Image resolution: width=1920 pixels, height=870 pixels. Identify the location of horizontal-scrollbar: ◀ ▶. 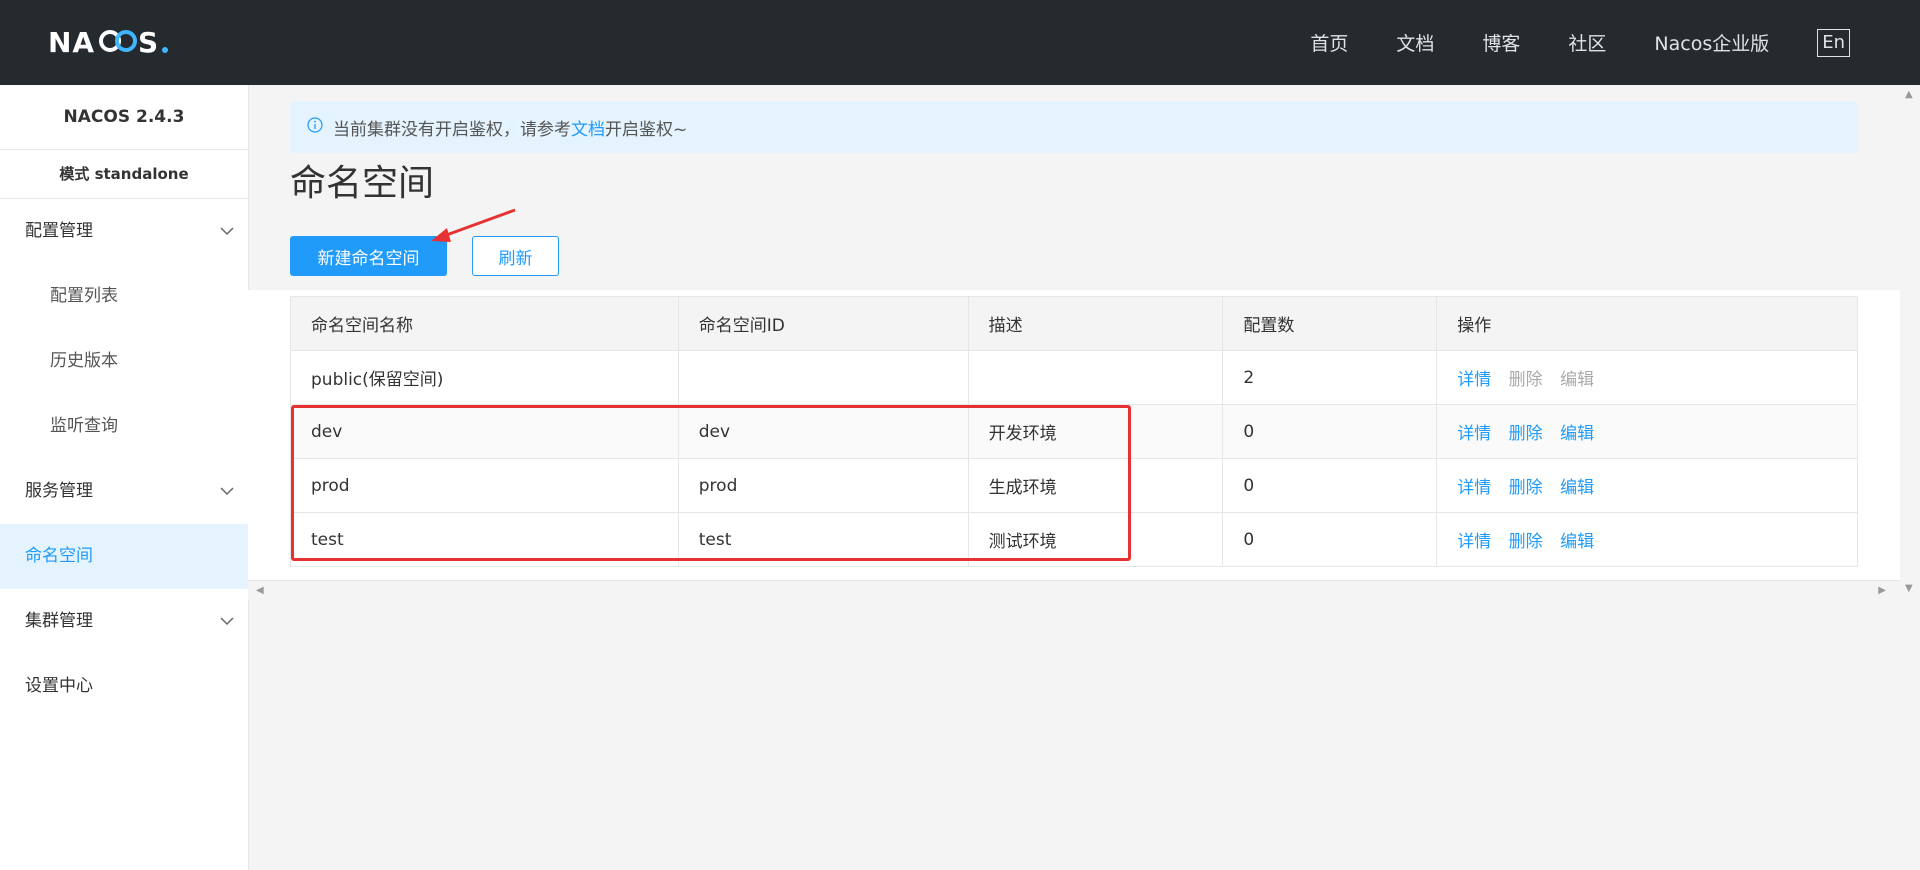
(1074, 590).